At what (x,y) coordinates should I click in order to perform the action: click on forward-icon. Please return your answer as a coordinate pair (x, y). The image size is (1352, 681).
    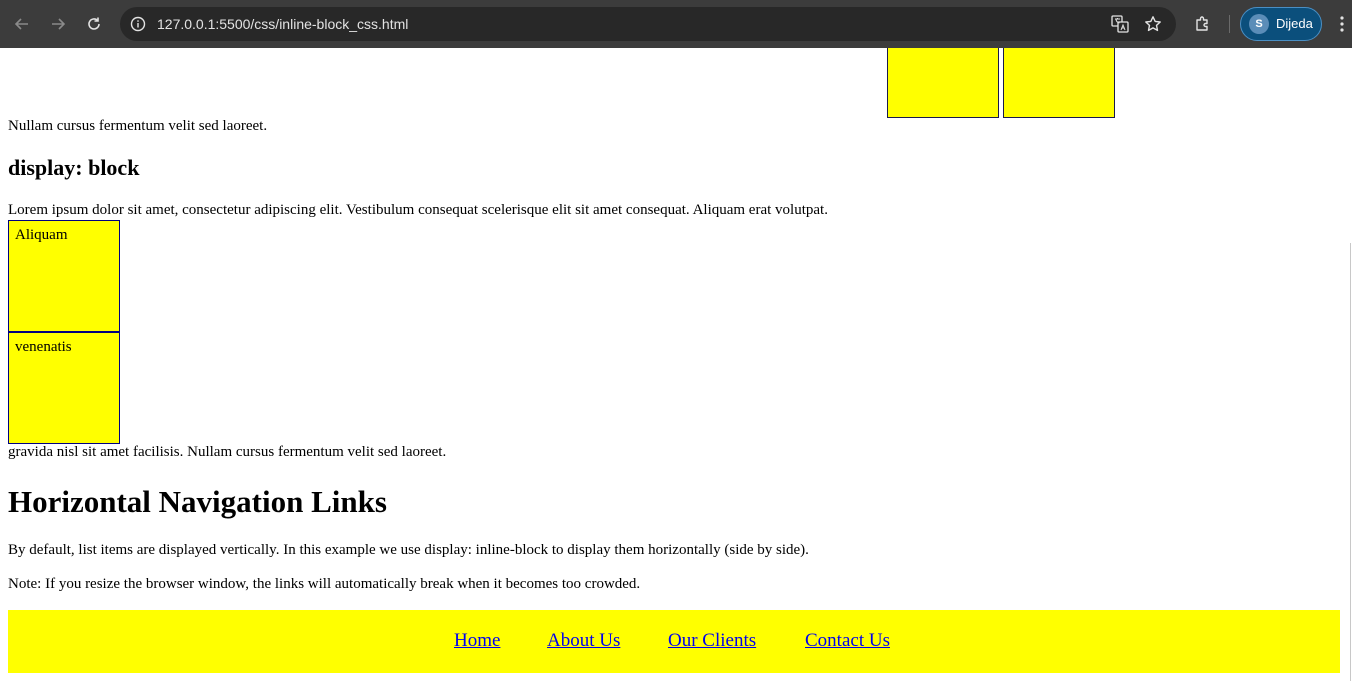
    Looking at the image, I should click on (58, 24).